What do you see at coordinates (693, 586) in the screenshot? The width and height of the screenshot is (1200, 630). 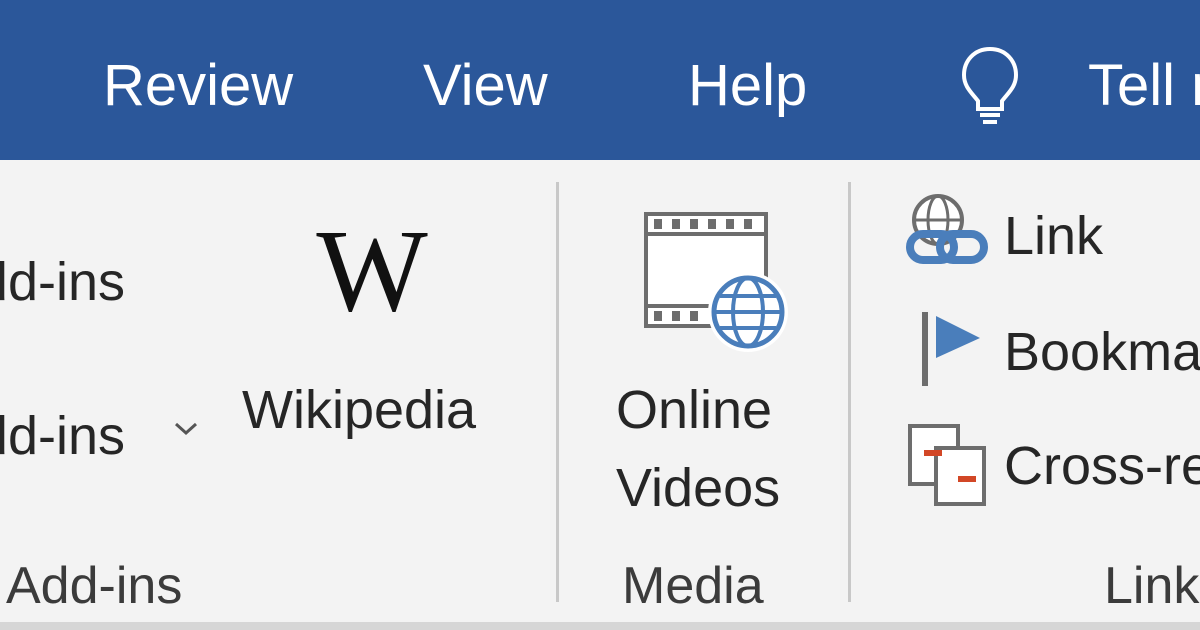 I see `group-label-media: Media` at bounding box center [693, 586].